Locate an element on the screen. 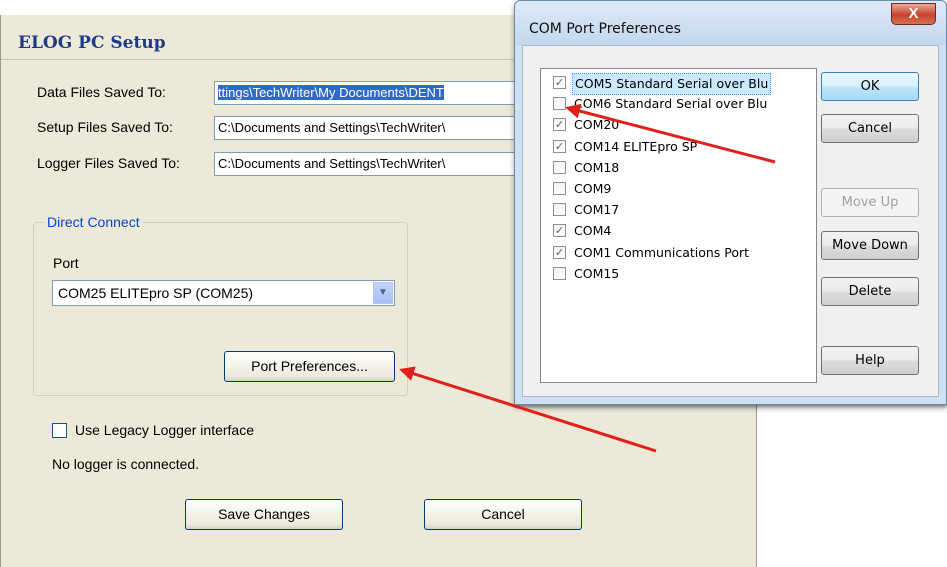  com-port-item: COM15 is located at coordinates (675, 274).